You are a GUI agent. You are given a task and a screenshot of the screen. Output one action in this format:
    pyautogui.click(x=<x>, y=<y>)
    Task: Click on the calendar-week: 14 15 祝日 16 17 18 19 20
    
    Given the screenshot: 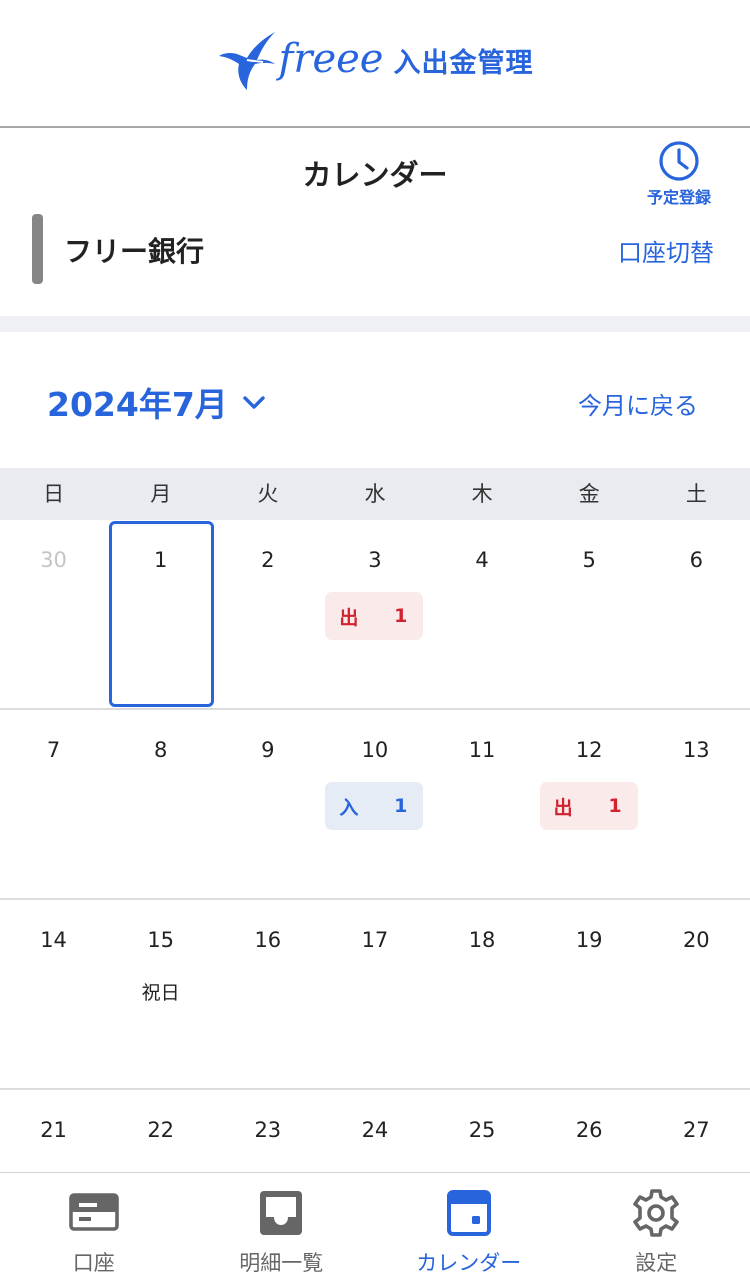 What is the action you would take?
    pyautogui.click(x=375, y=995)
    